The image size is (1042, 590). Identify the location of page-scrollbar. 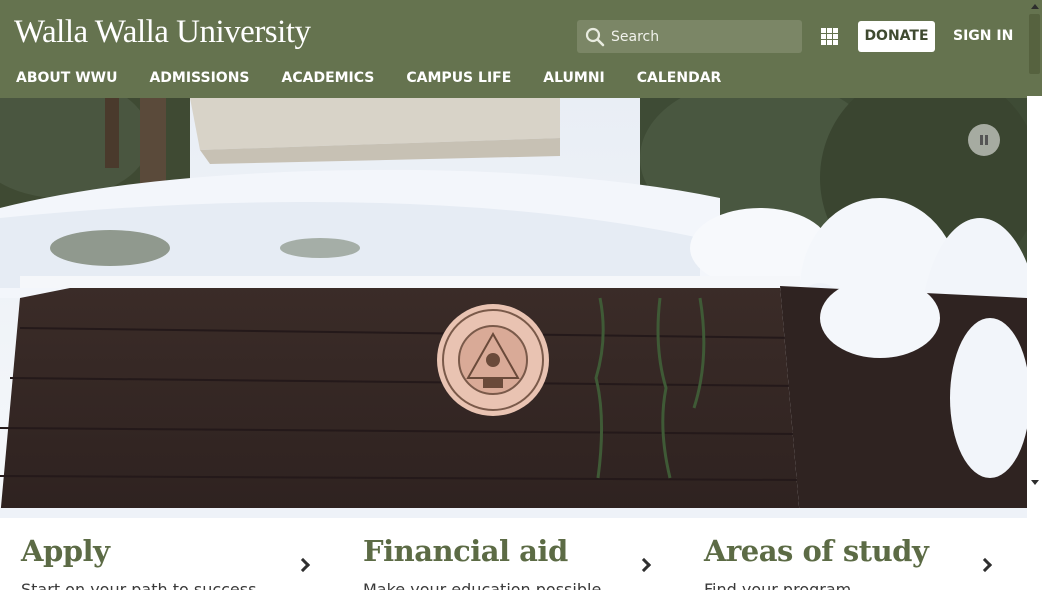
(1034, 295).